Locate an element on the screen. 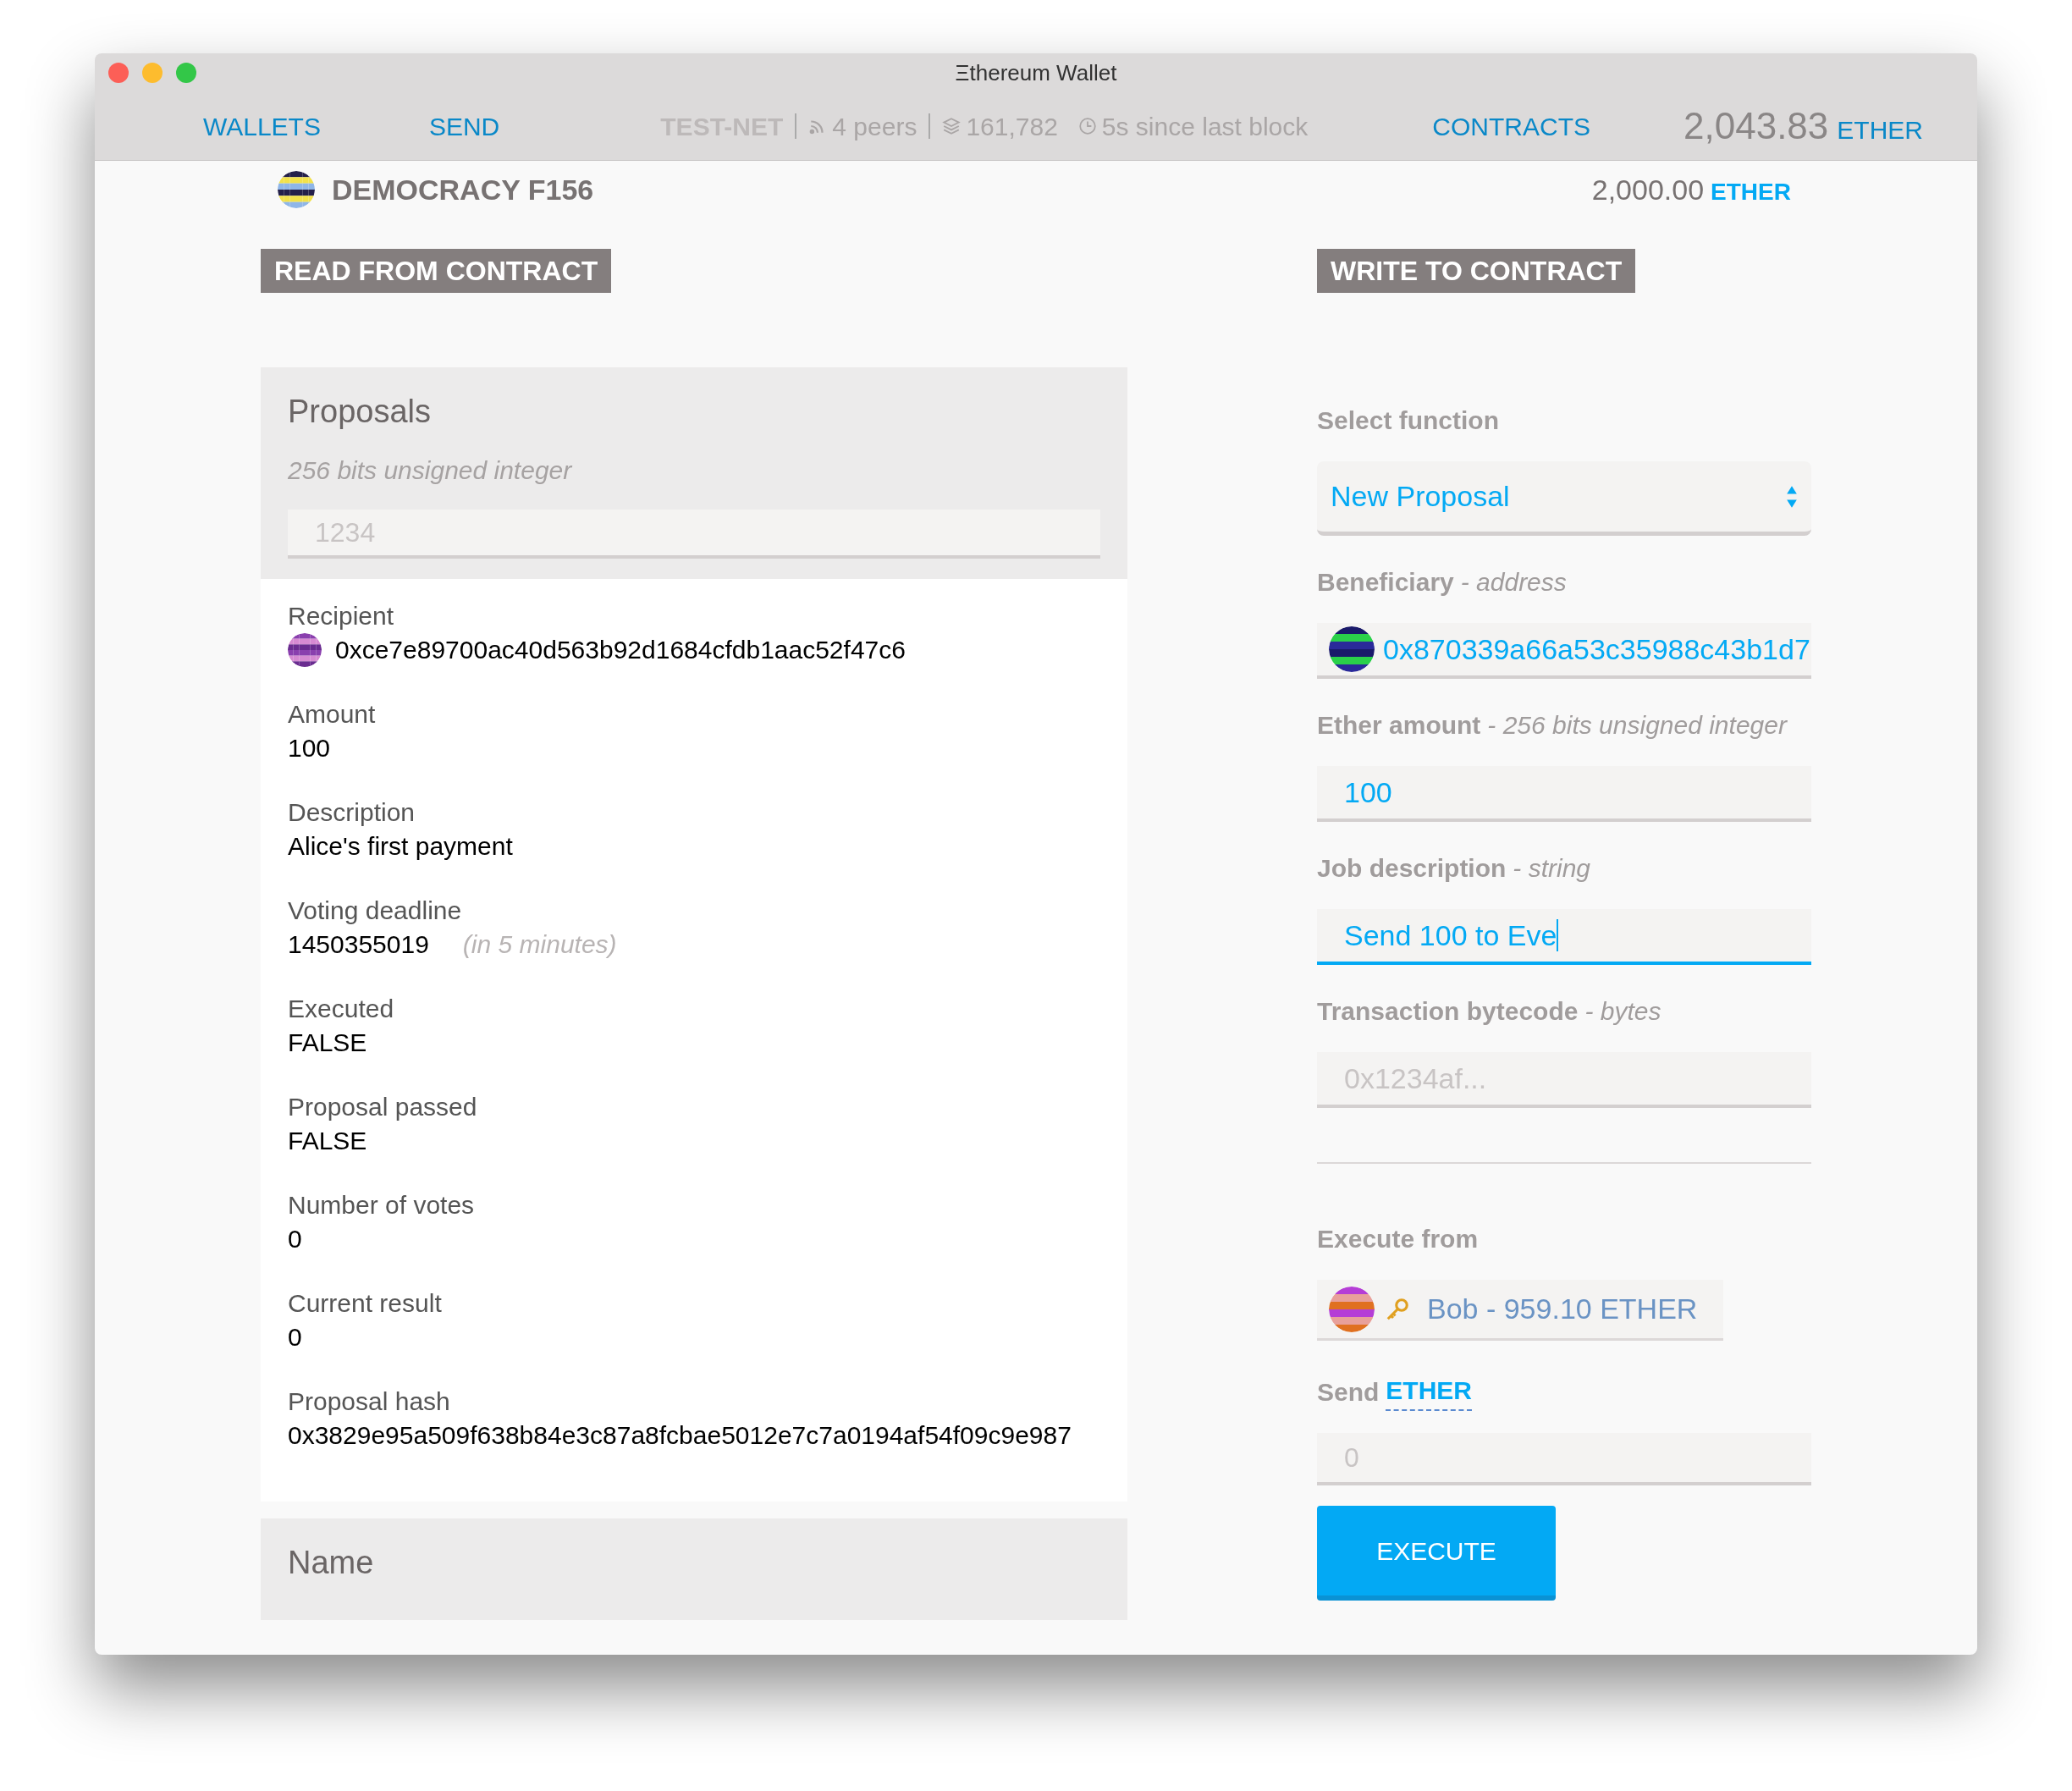  result-label: Proposal passed is located at coordinates (383, 1107).